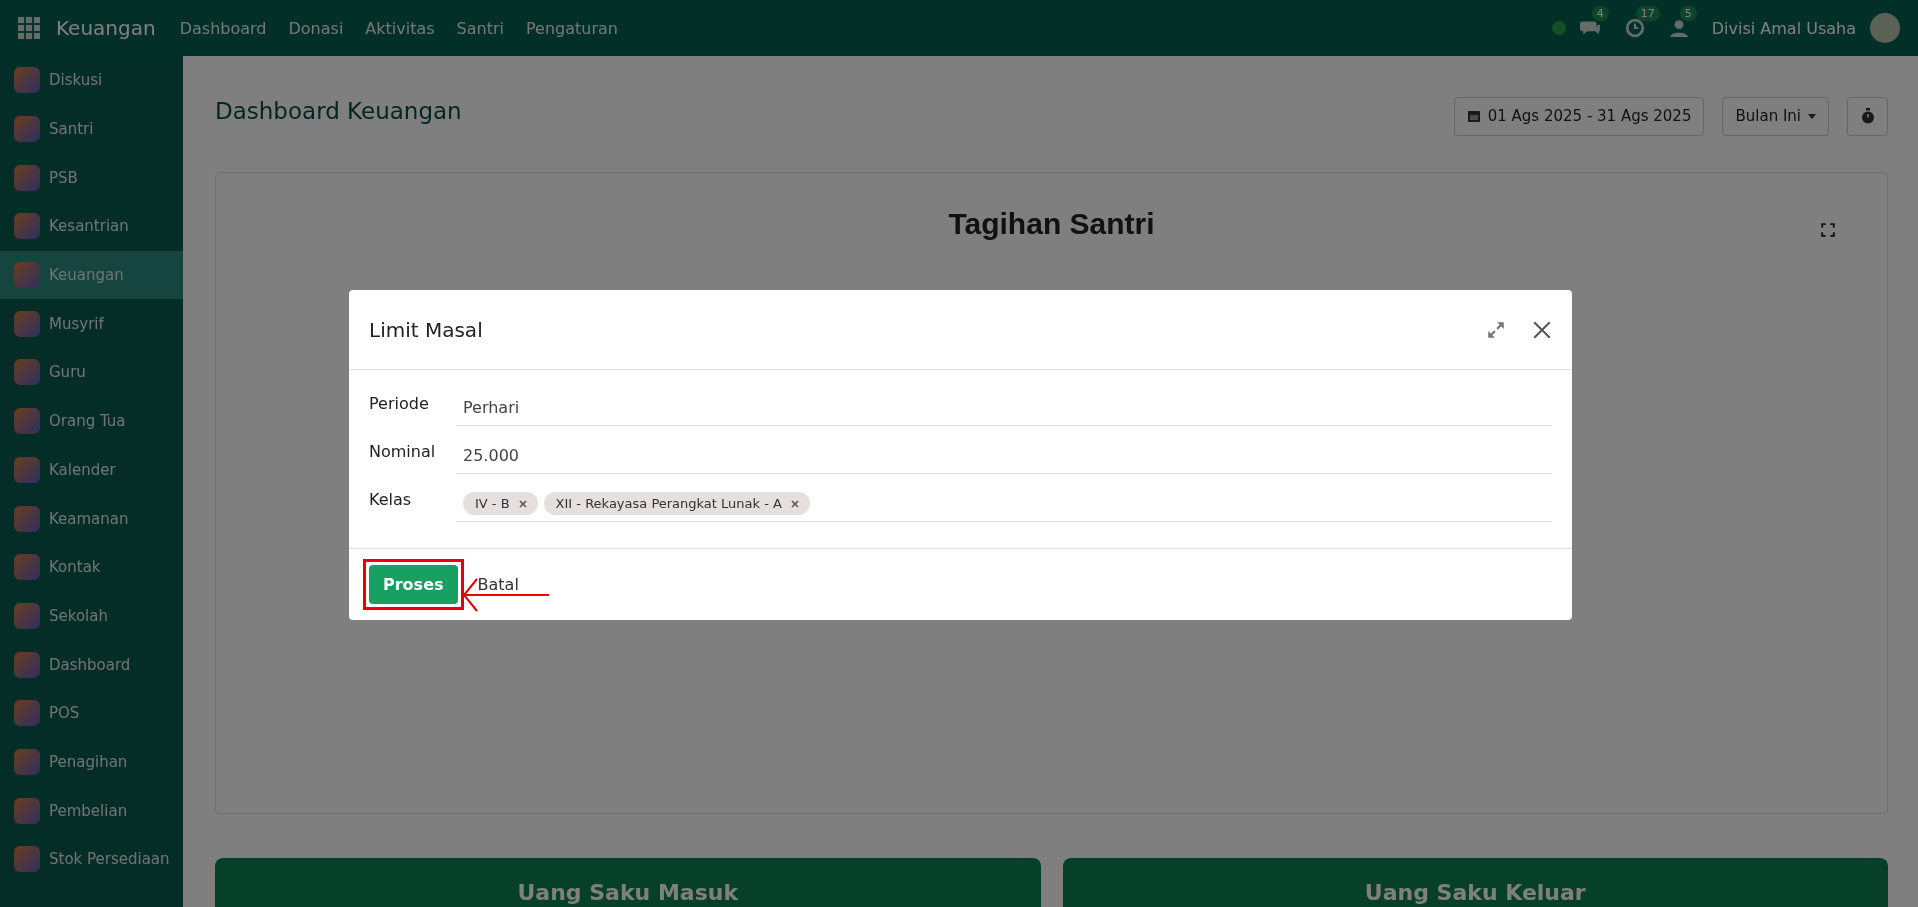 Image resolution: width=1918 pixels, height=907 pixels. I want to click on card-title: Uang Saku Keluar, so click(1475, 892).